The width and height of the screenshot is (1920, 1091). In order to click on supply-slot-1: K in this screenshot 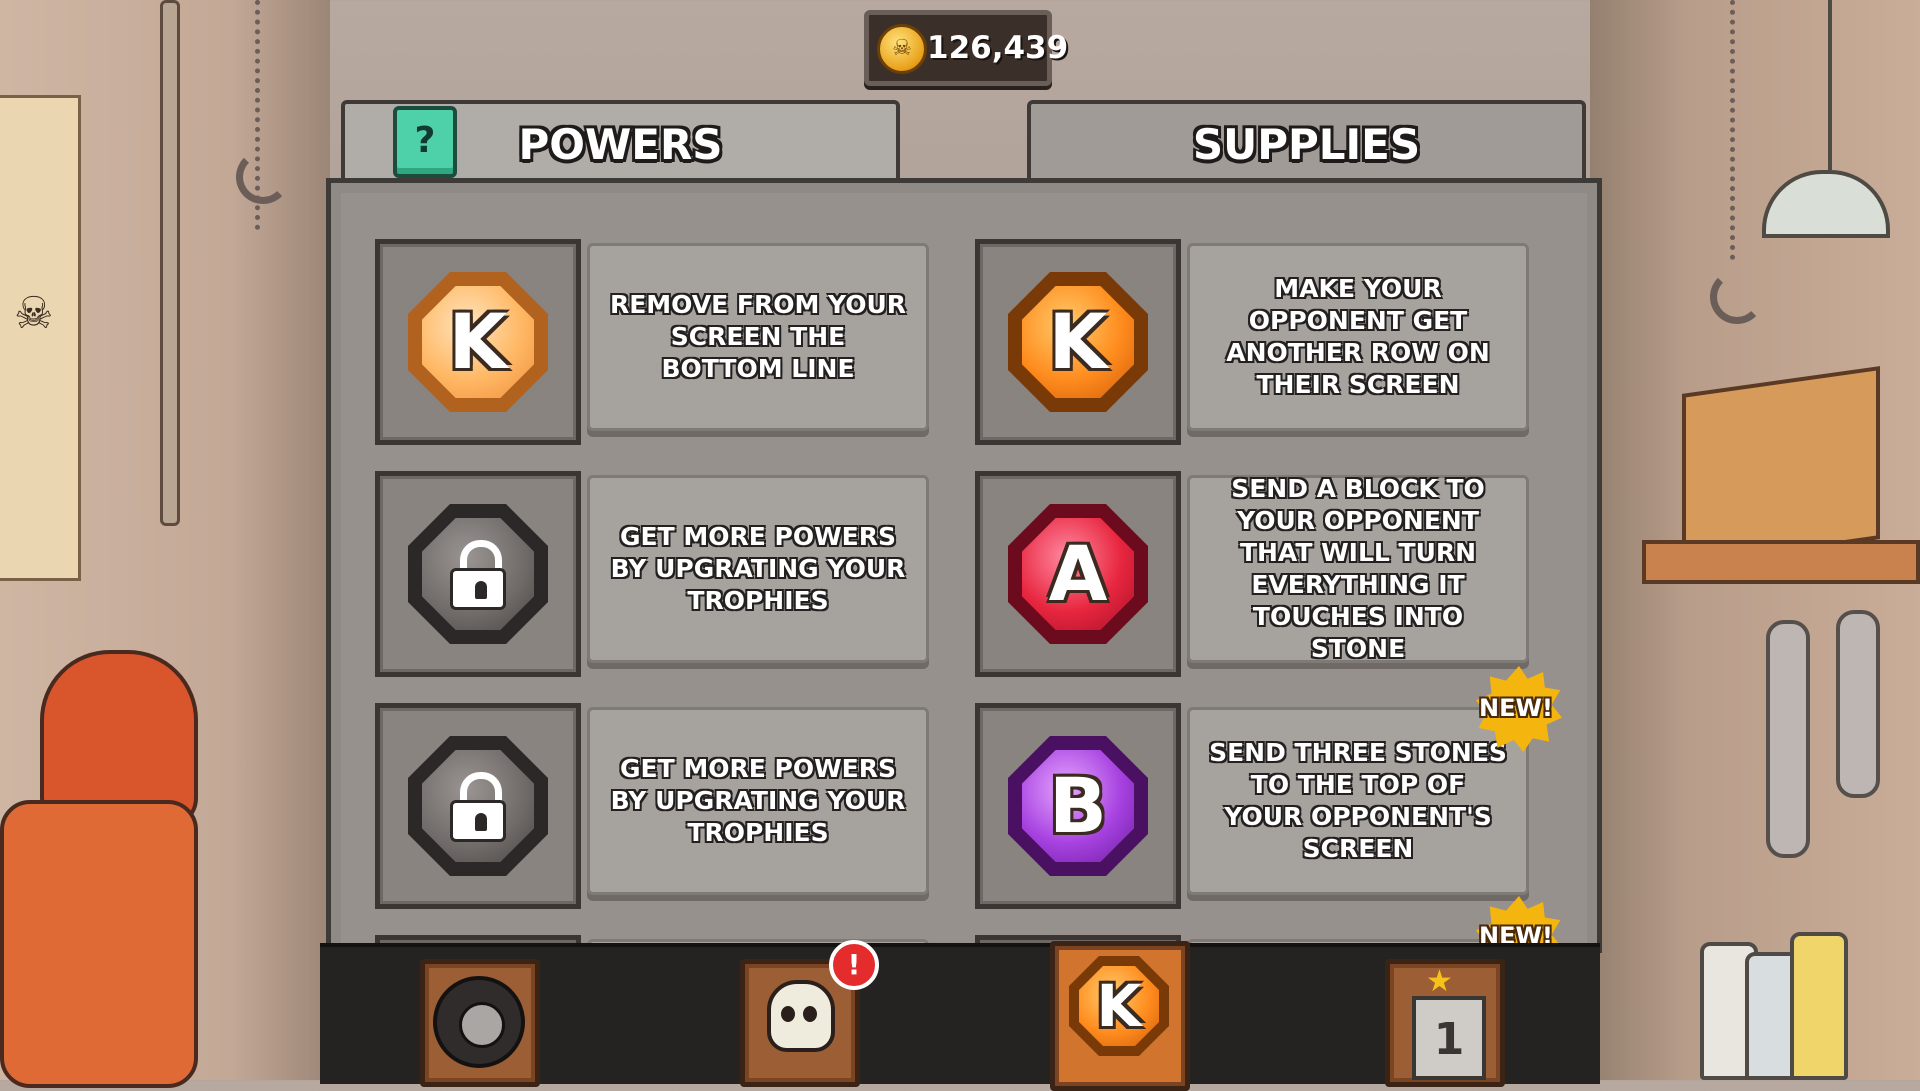, I will do `click(1078, 342)`.